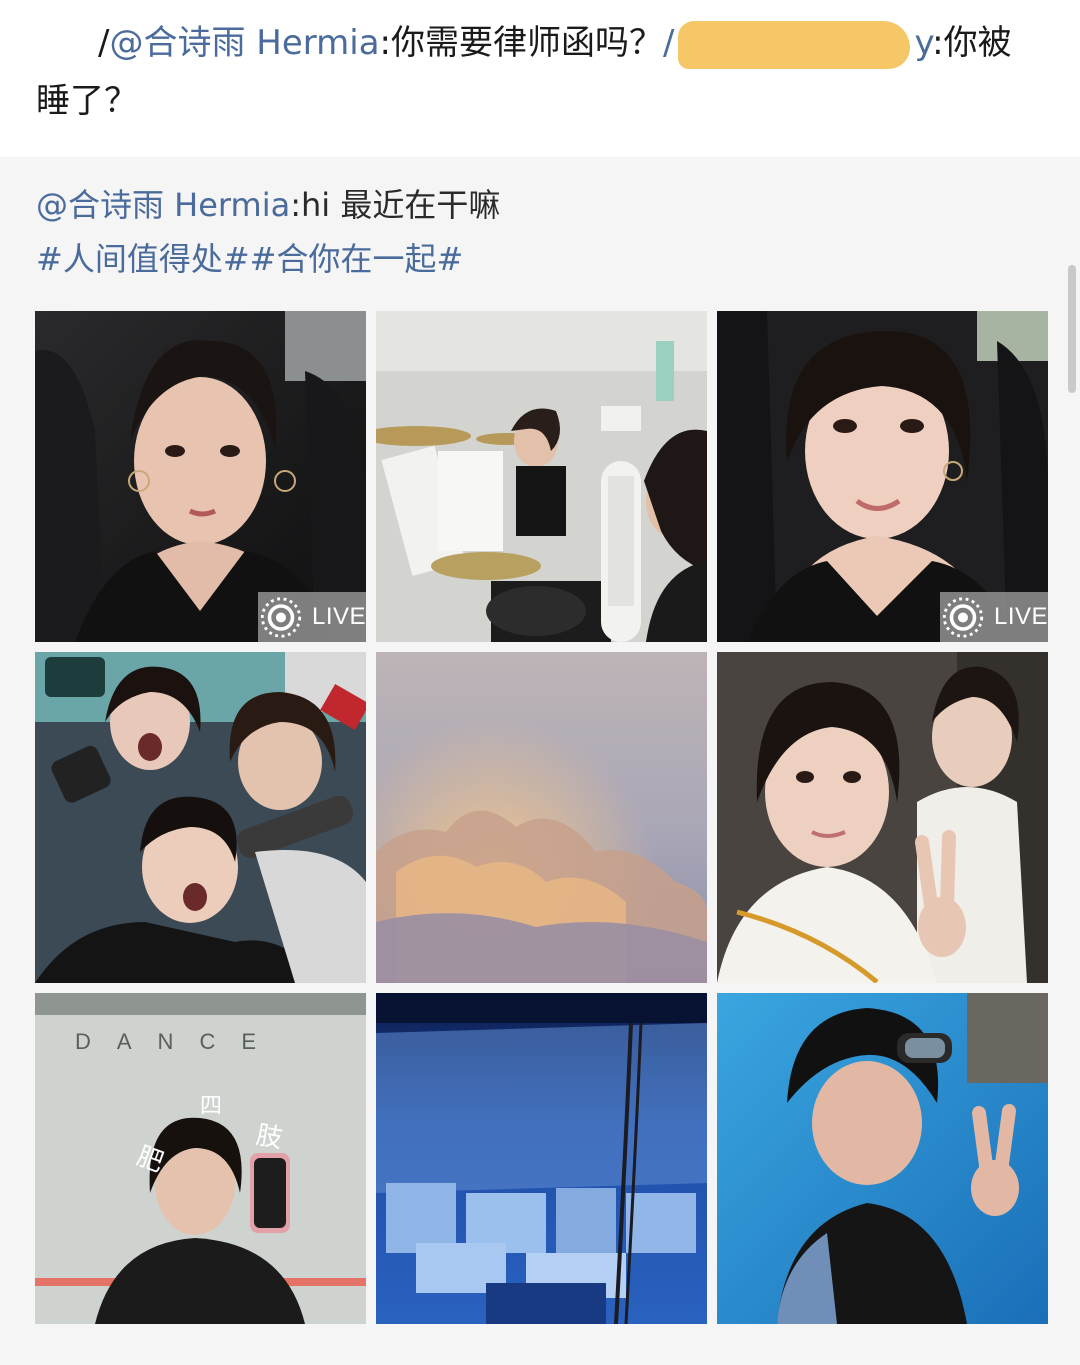 This screenshot has width=1080, height=1365. What do you see at coordinates (244, 43) in the screenshot?
I see `mention-link-hermia: @合诗雨 Hermia` at bounding box center [244, 43].